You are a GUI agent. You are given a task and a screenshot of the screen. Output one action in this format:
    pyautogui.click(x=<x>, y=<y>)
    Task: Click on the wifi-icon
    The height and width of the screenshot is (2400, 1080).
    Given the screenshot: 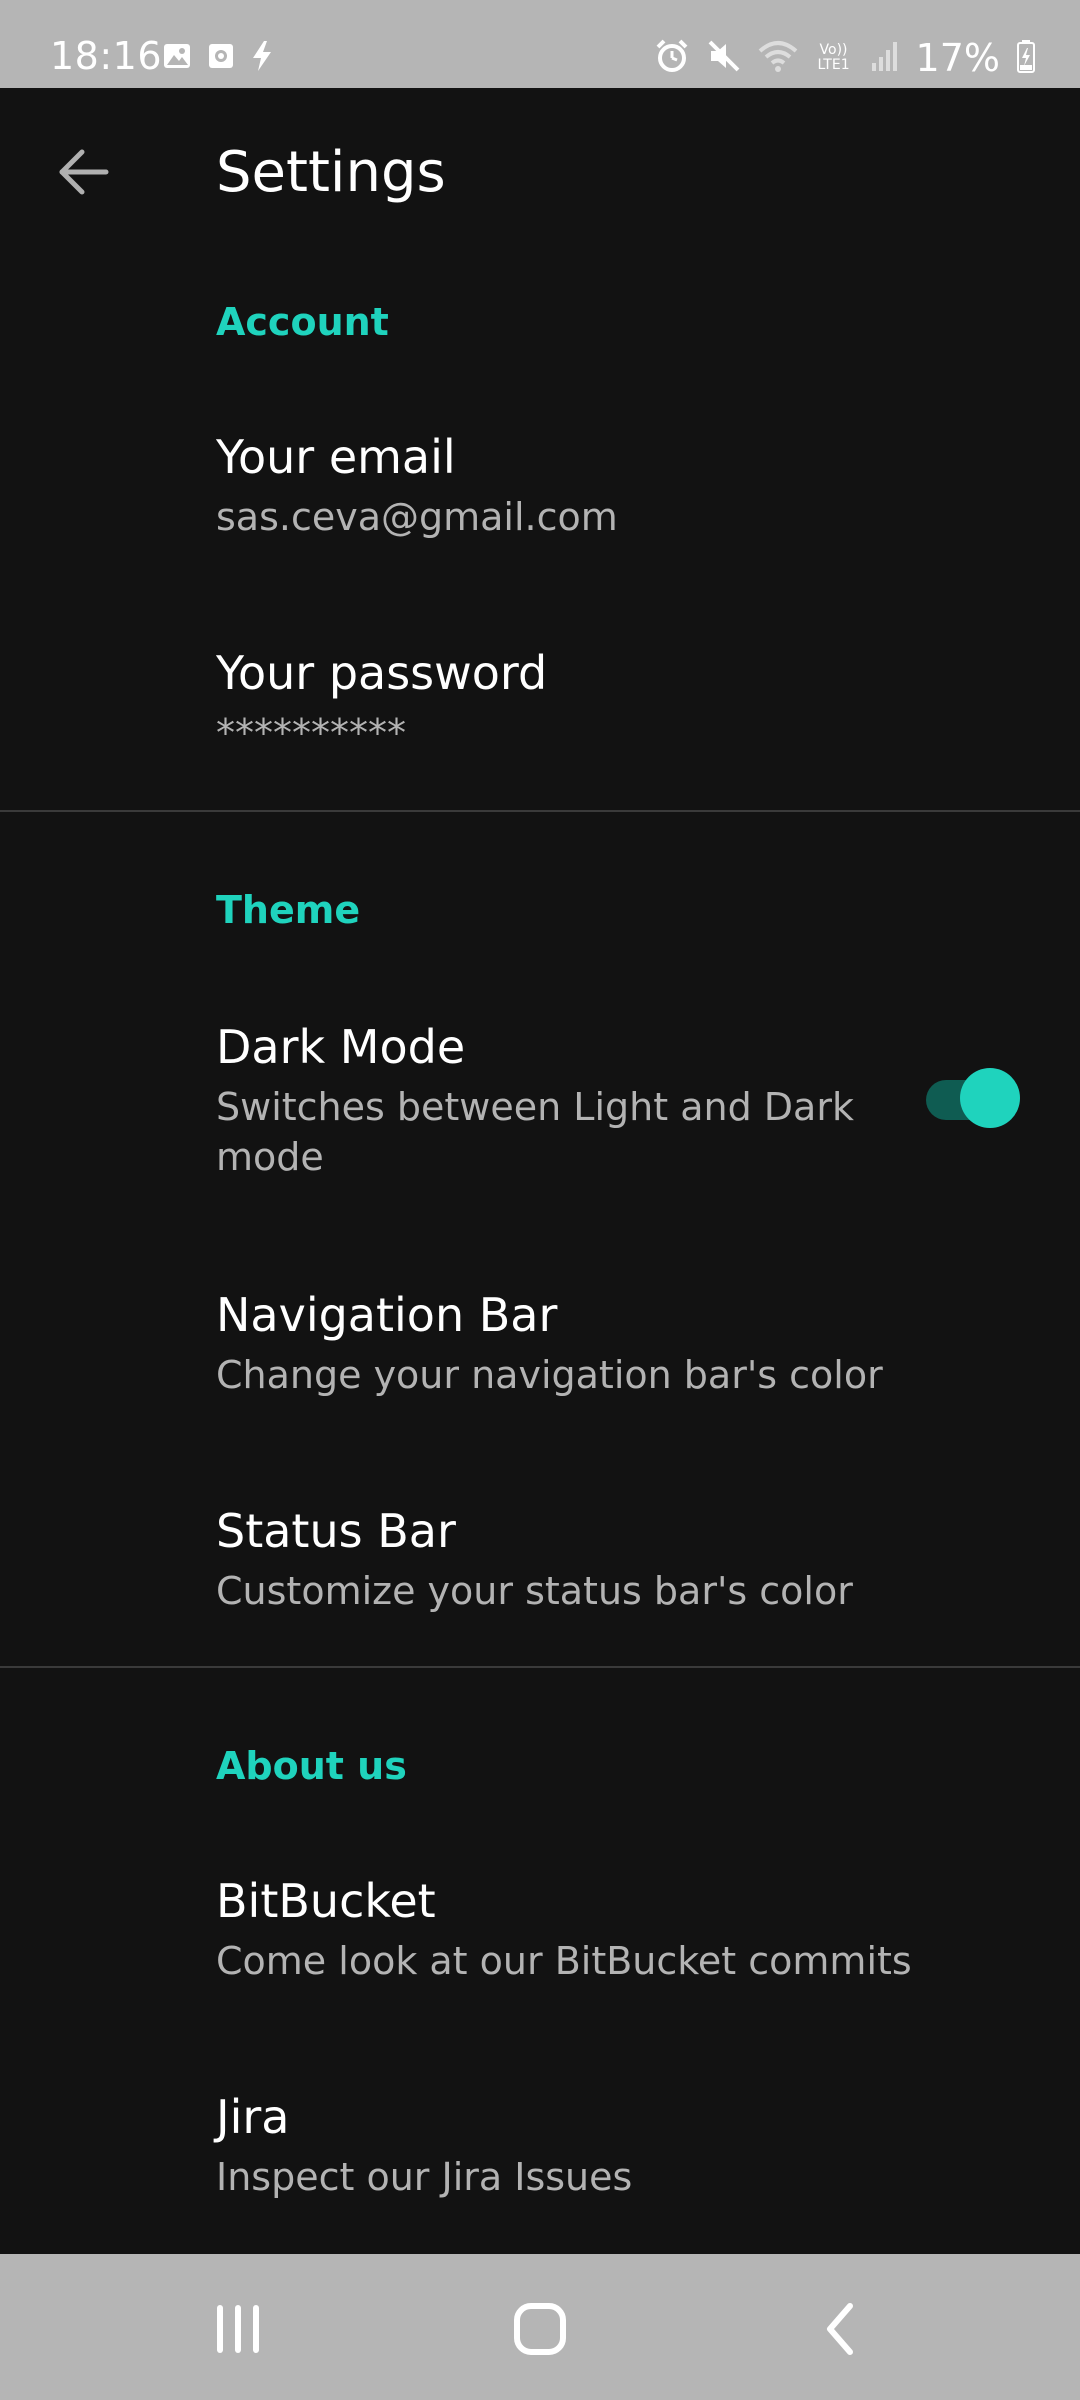 What is the action you would take?
    pyautogui.click(x=778, y=58)
    